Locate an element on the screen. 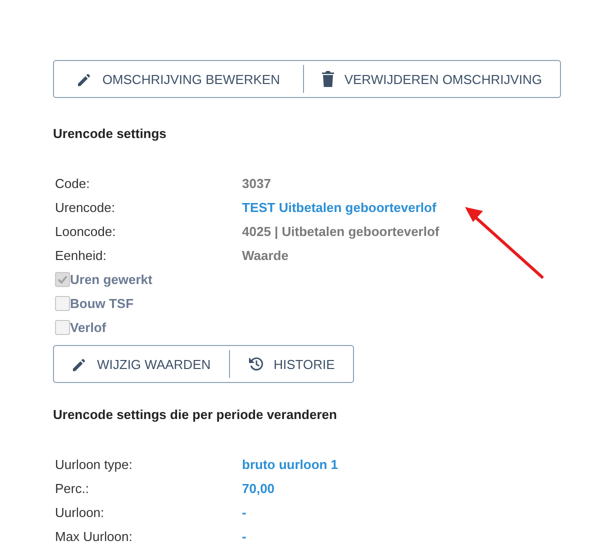 This screenshot has height=545, width=607. action-button: VERWIJDEREN OMSCHRIJVING is located at coordinates (432, 79).